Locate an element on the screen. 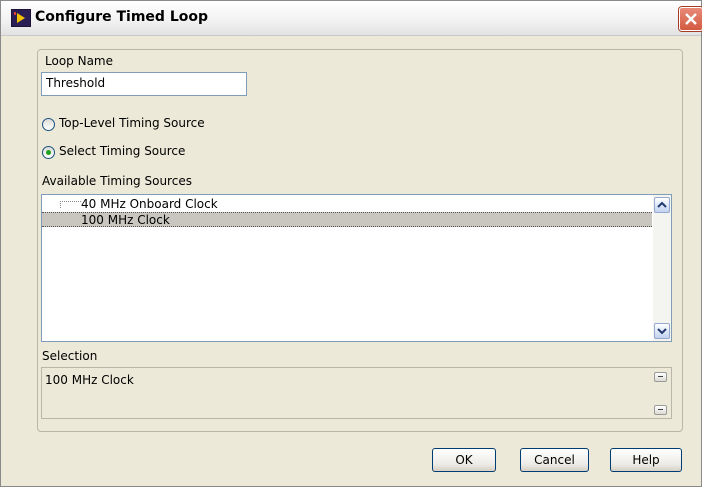 This screenshot has width=702, height=487. close-icon is located at coordinates (690, 19).